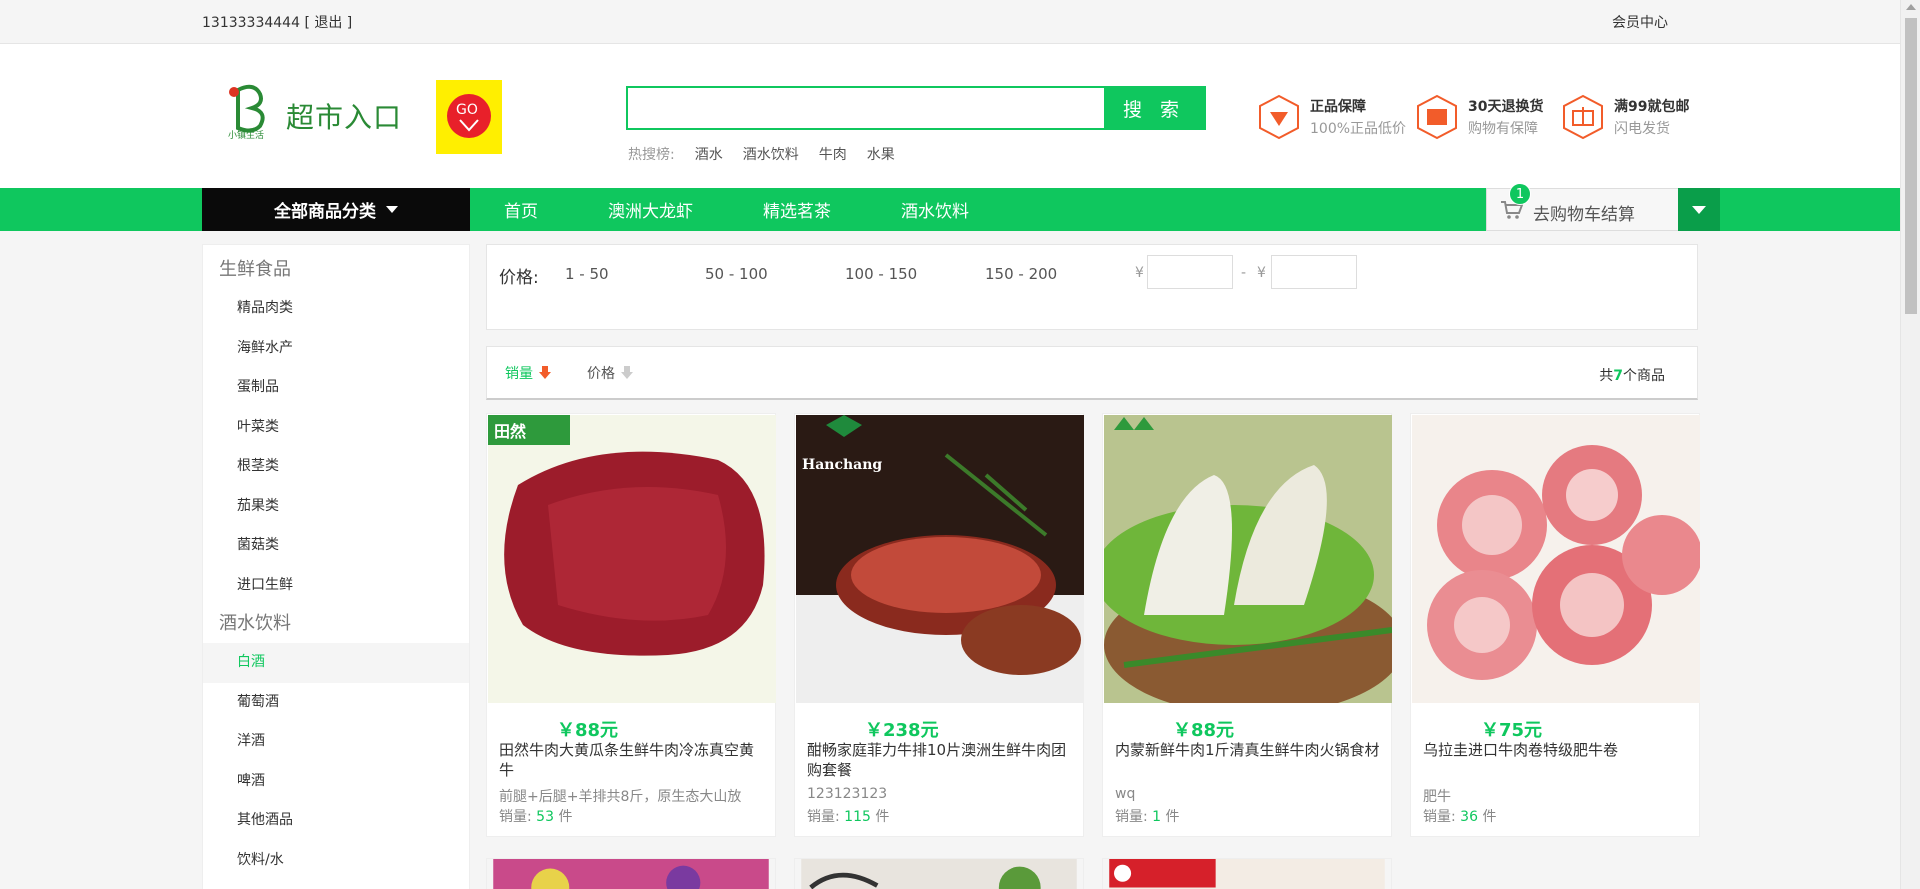  I want to click on promise-sub: 100%正品低价, so click(1358, 129).